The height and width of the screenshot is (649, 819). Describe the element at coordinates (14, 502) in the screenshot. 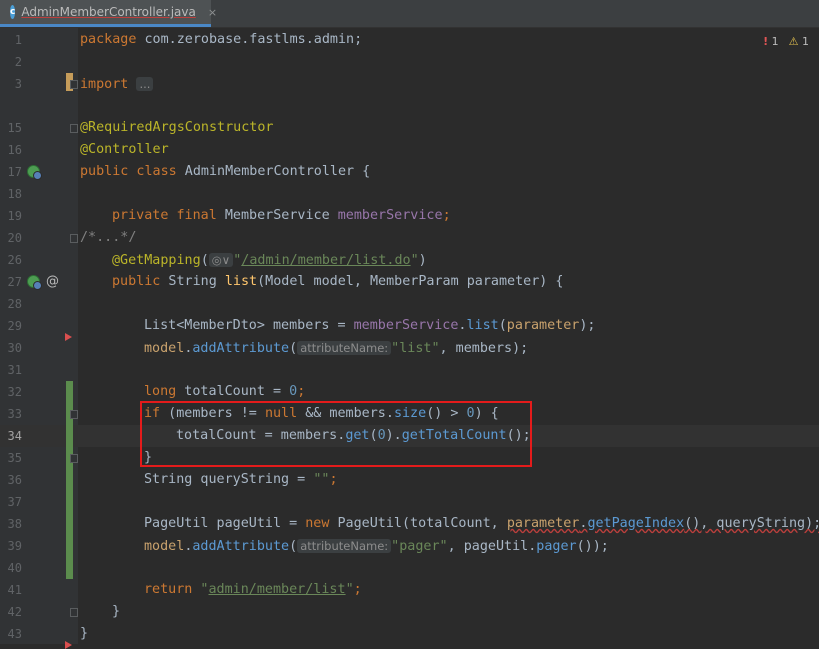

I see `code-line: 37` at that location.